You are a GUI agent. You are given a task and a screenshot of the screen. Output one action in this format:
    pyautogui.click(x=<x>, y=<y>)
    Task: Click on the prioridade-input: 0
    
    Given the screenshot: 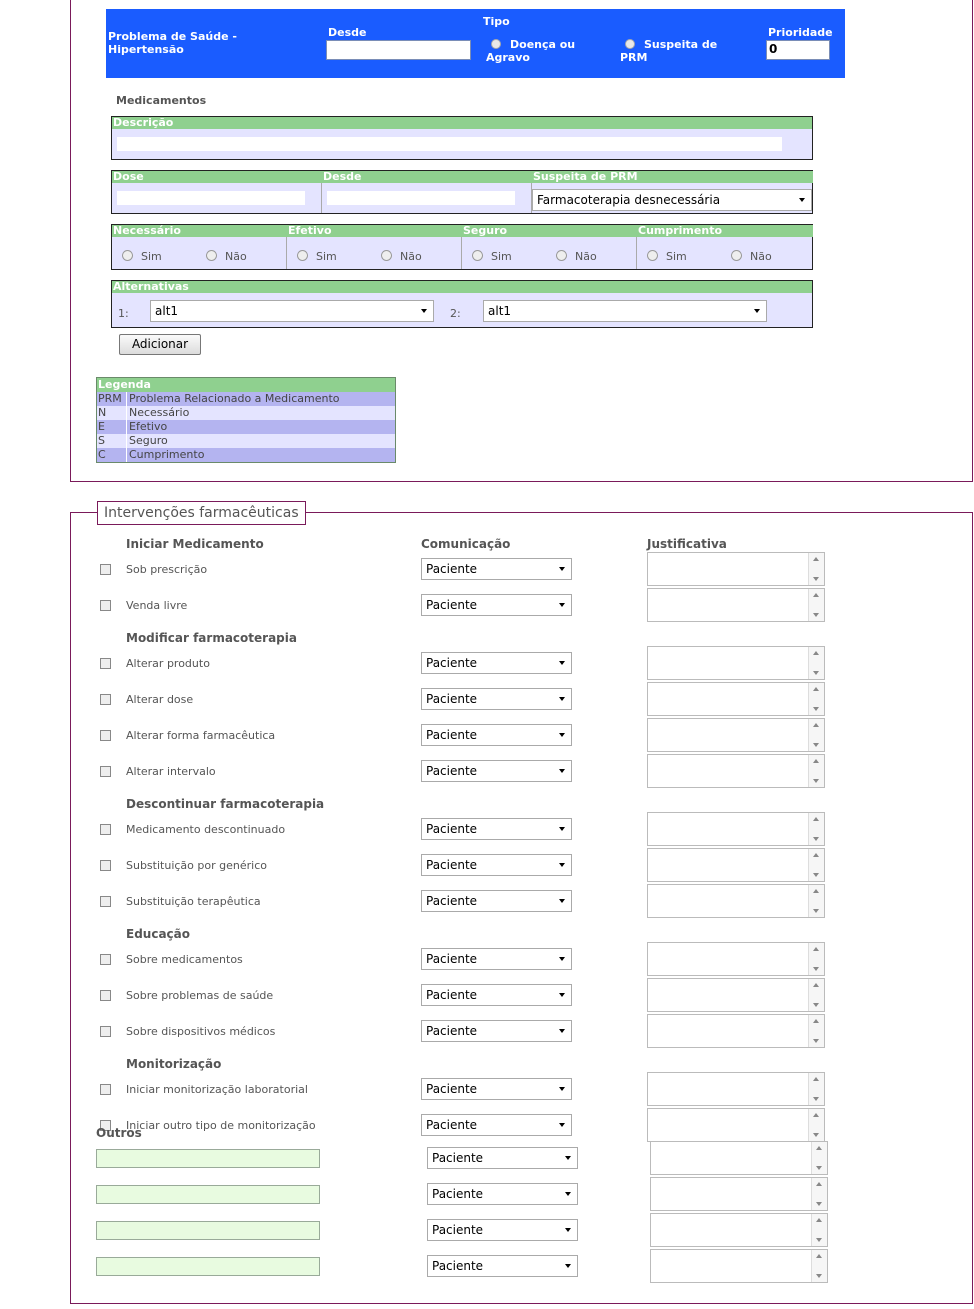 What is the action you would take?
    pyautogui.click(x=798, y=50)
    